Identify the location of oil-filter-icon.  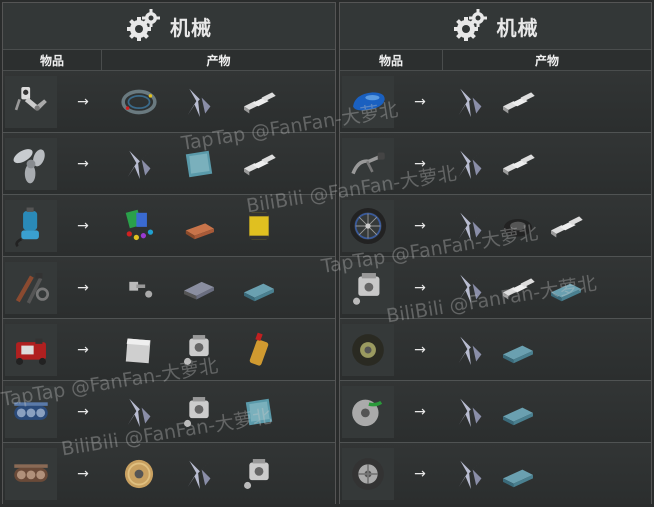
(259, 225).